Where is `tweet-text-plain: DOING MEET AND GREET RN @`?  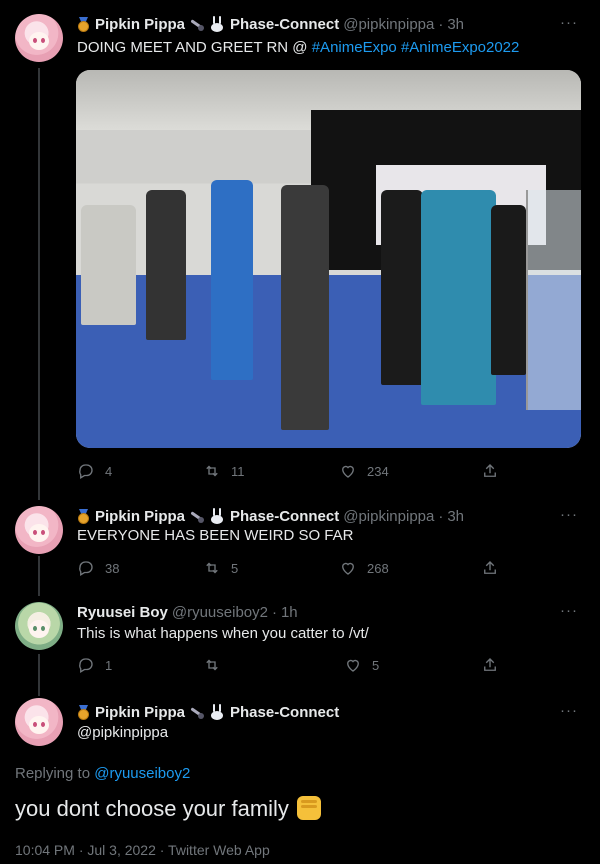 tweet-text-plain: DOING MEET AND GREET RN @ is located at coordinates (194, 47).